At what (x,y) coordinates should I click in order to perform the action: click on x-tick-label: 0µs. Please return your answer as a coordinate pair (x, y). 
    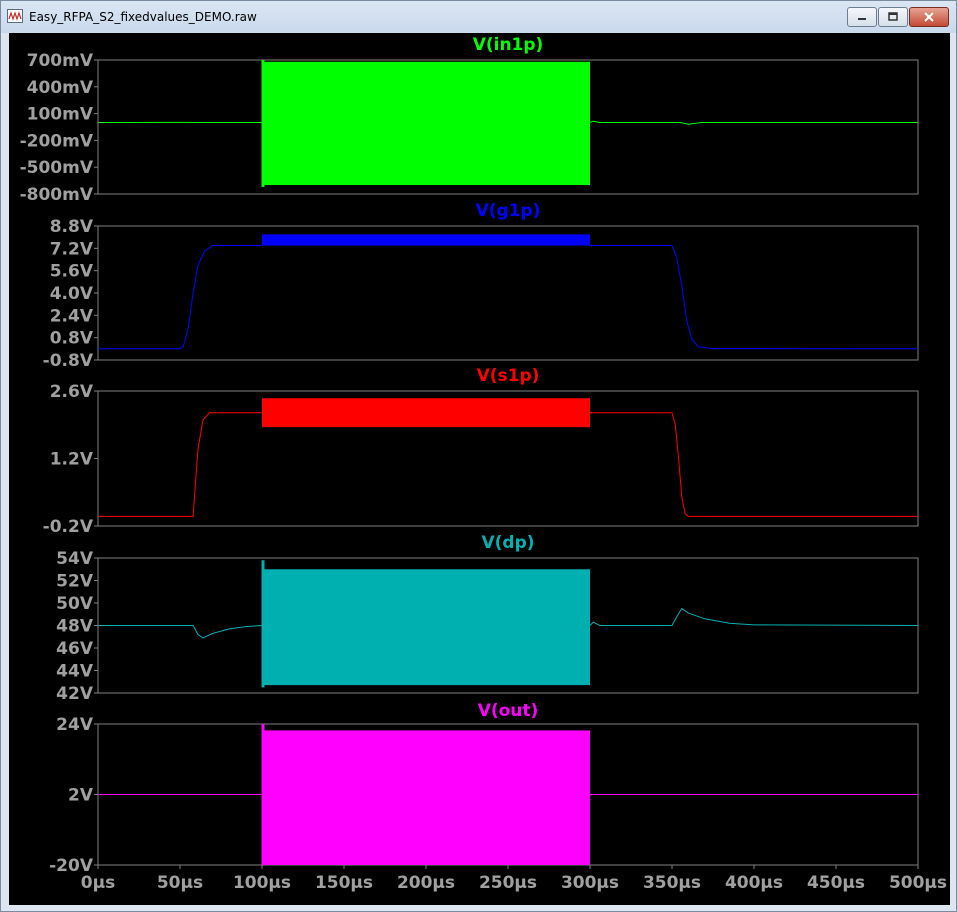
    Looking at the image, I should click on (98, 883).